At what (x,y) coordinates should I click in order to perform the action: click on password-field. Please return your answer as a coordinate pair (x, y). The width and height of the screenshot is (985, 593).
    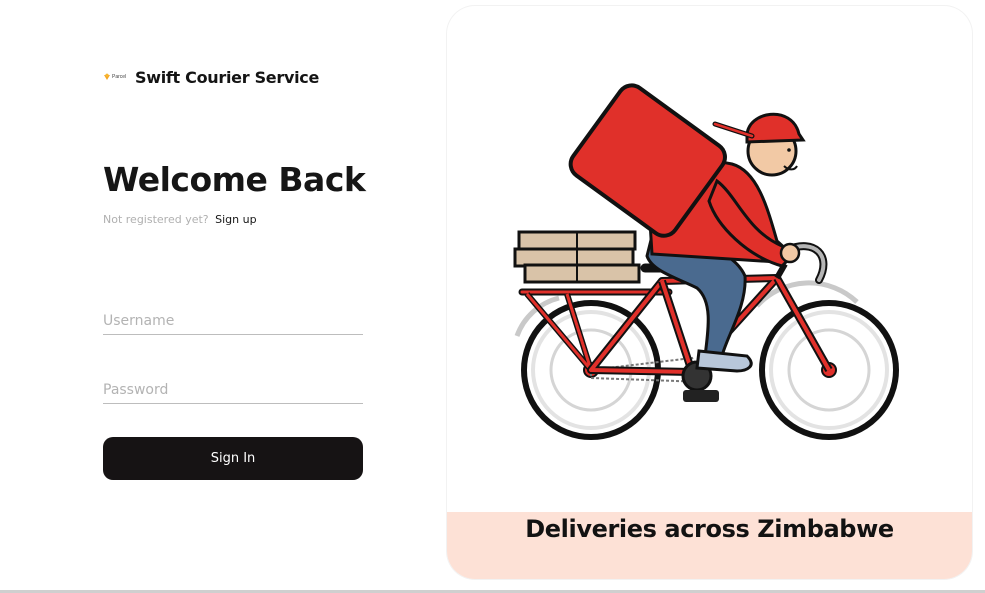
    Looking at the image, I should click on (233, 390).